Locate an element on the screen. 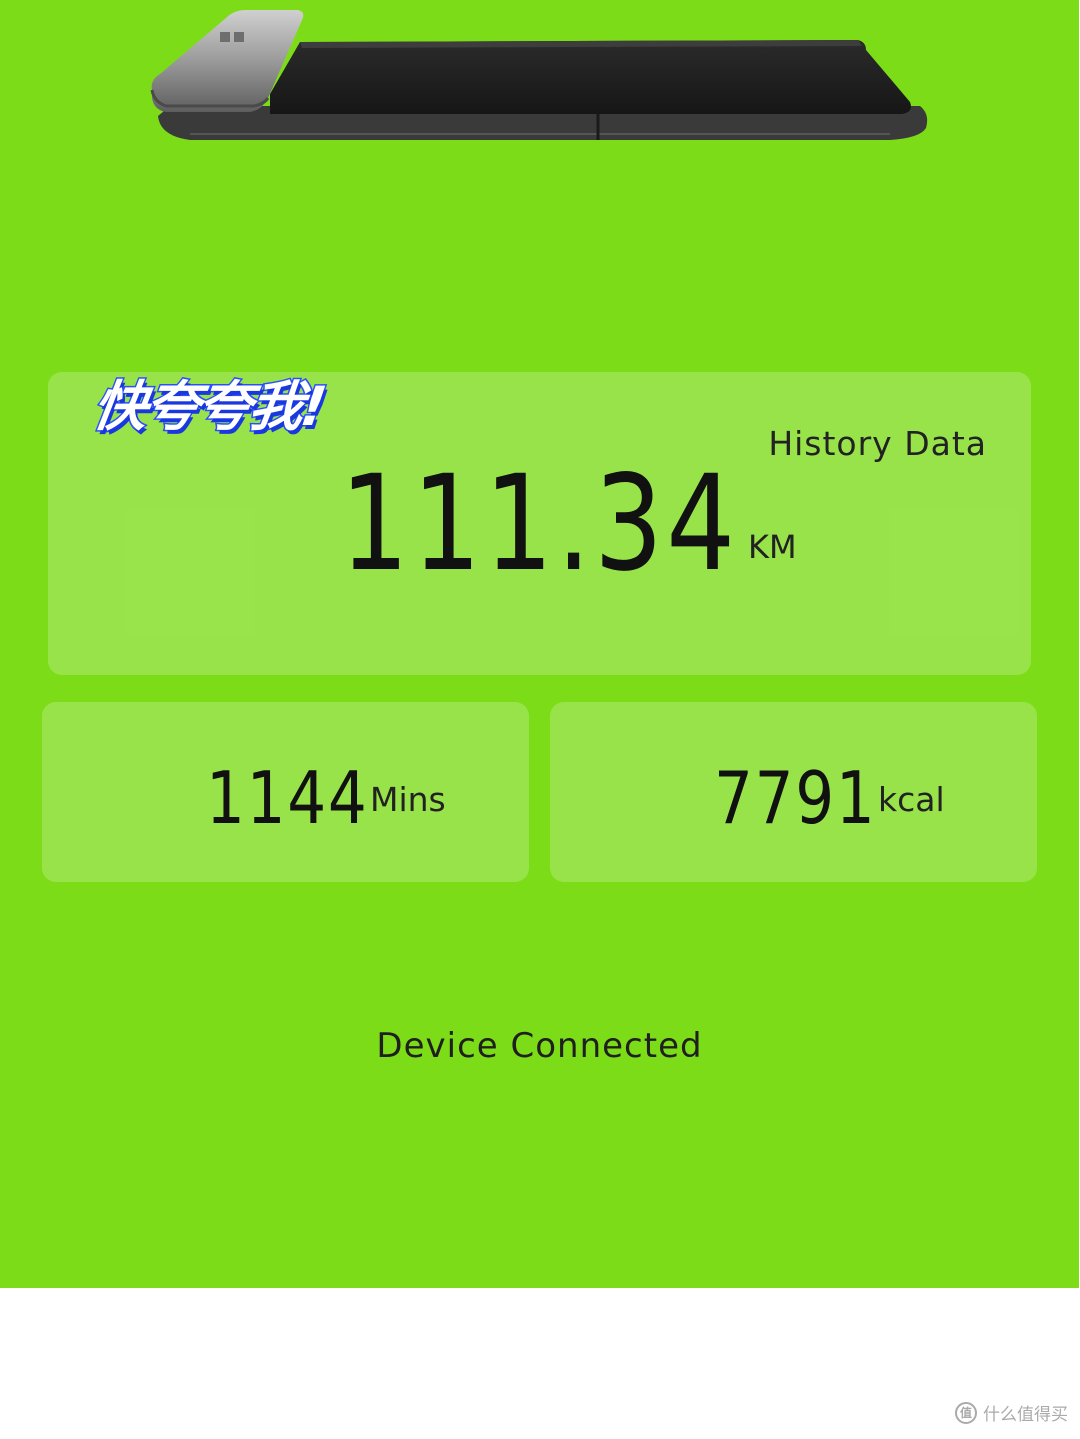  watermark: 值 什么值得买 is located at coordinates (1011, 1412).